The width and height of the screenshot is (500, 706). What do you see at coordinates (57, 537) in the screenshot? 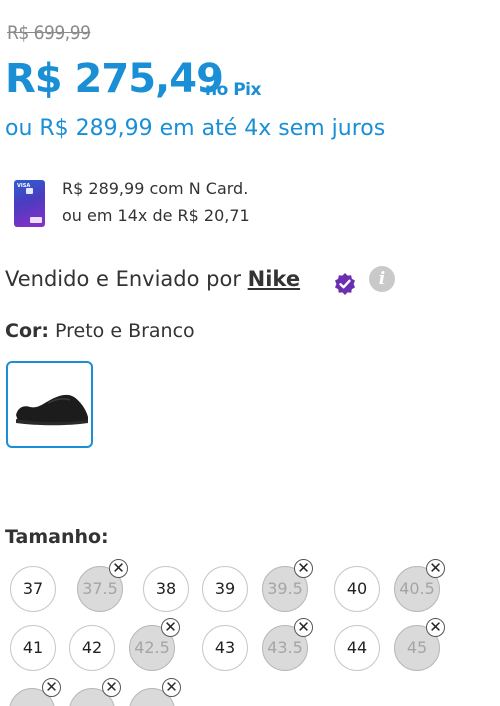
I see `size-label: Tamanho:` at bounding box center [57, 537].